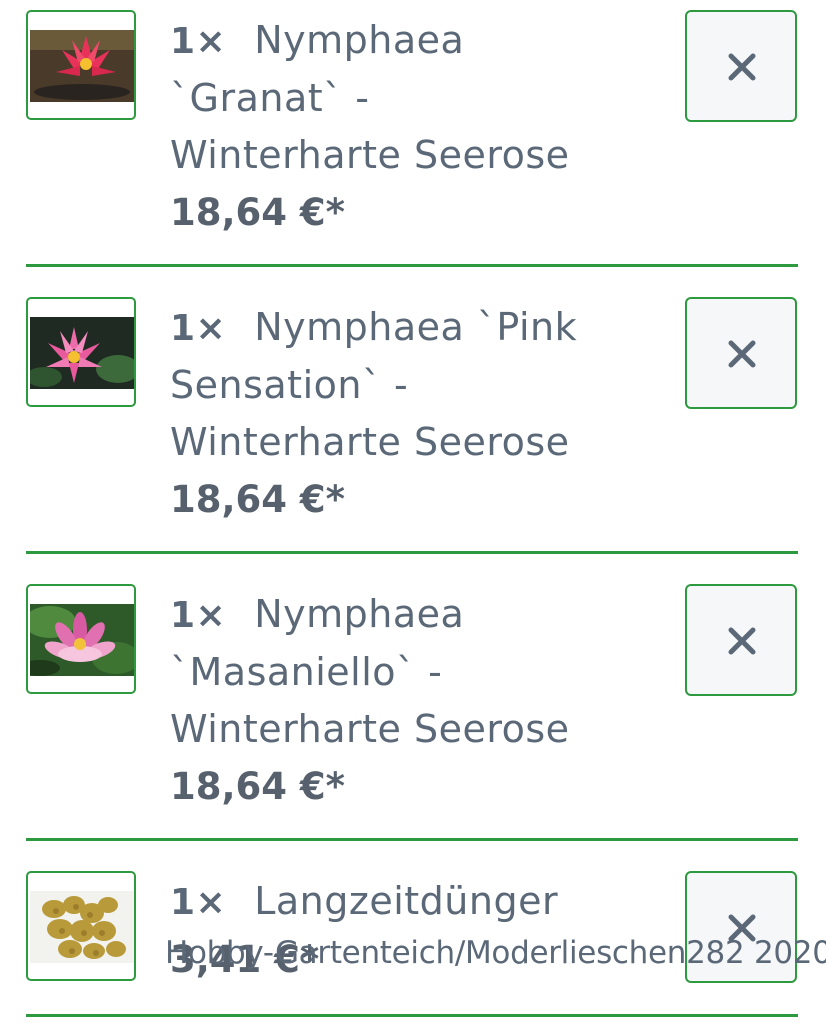 This screenshot has height=1025, width=826. I want to click on product-name-line: `Masaniello` -, so click(410, 672).